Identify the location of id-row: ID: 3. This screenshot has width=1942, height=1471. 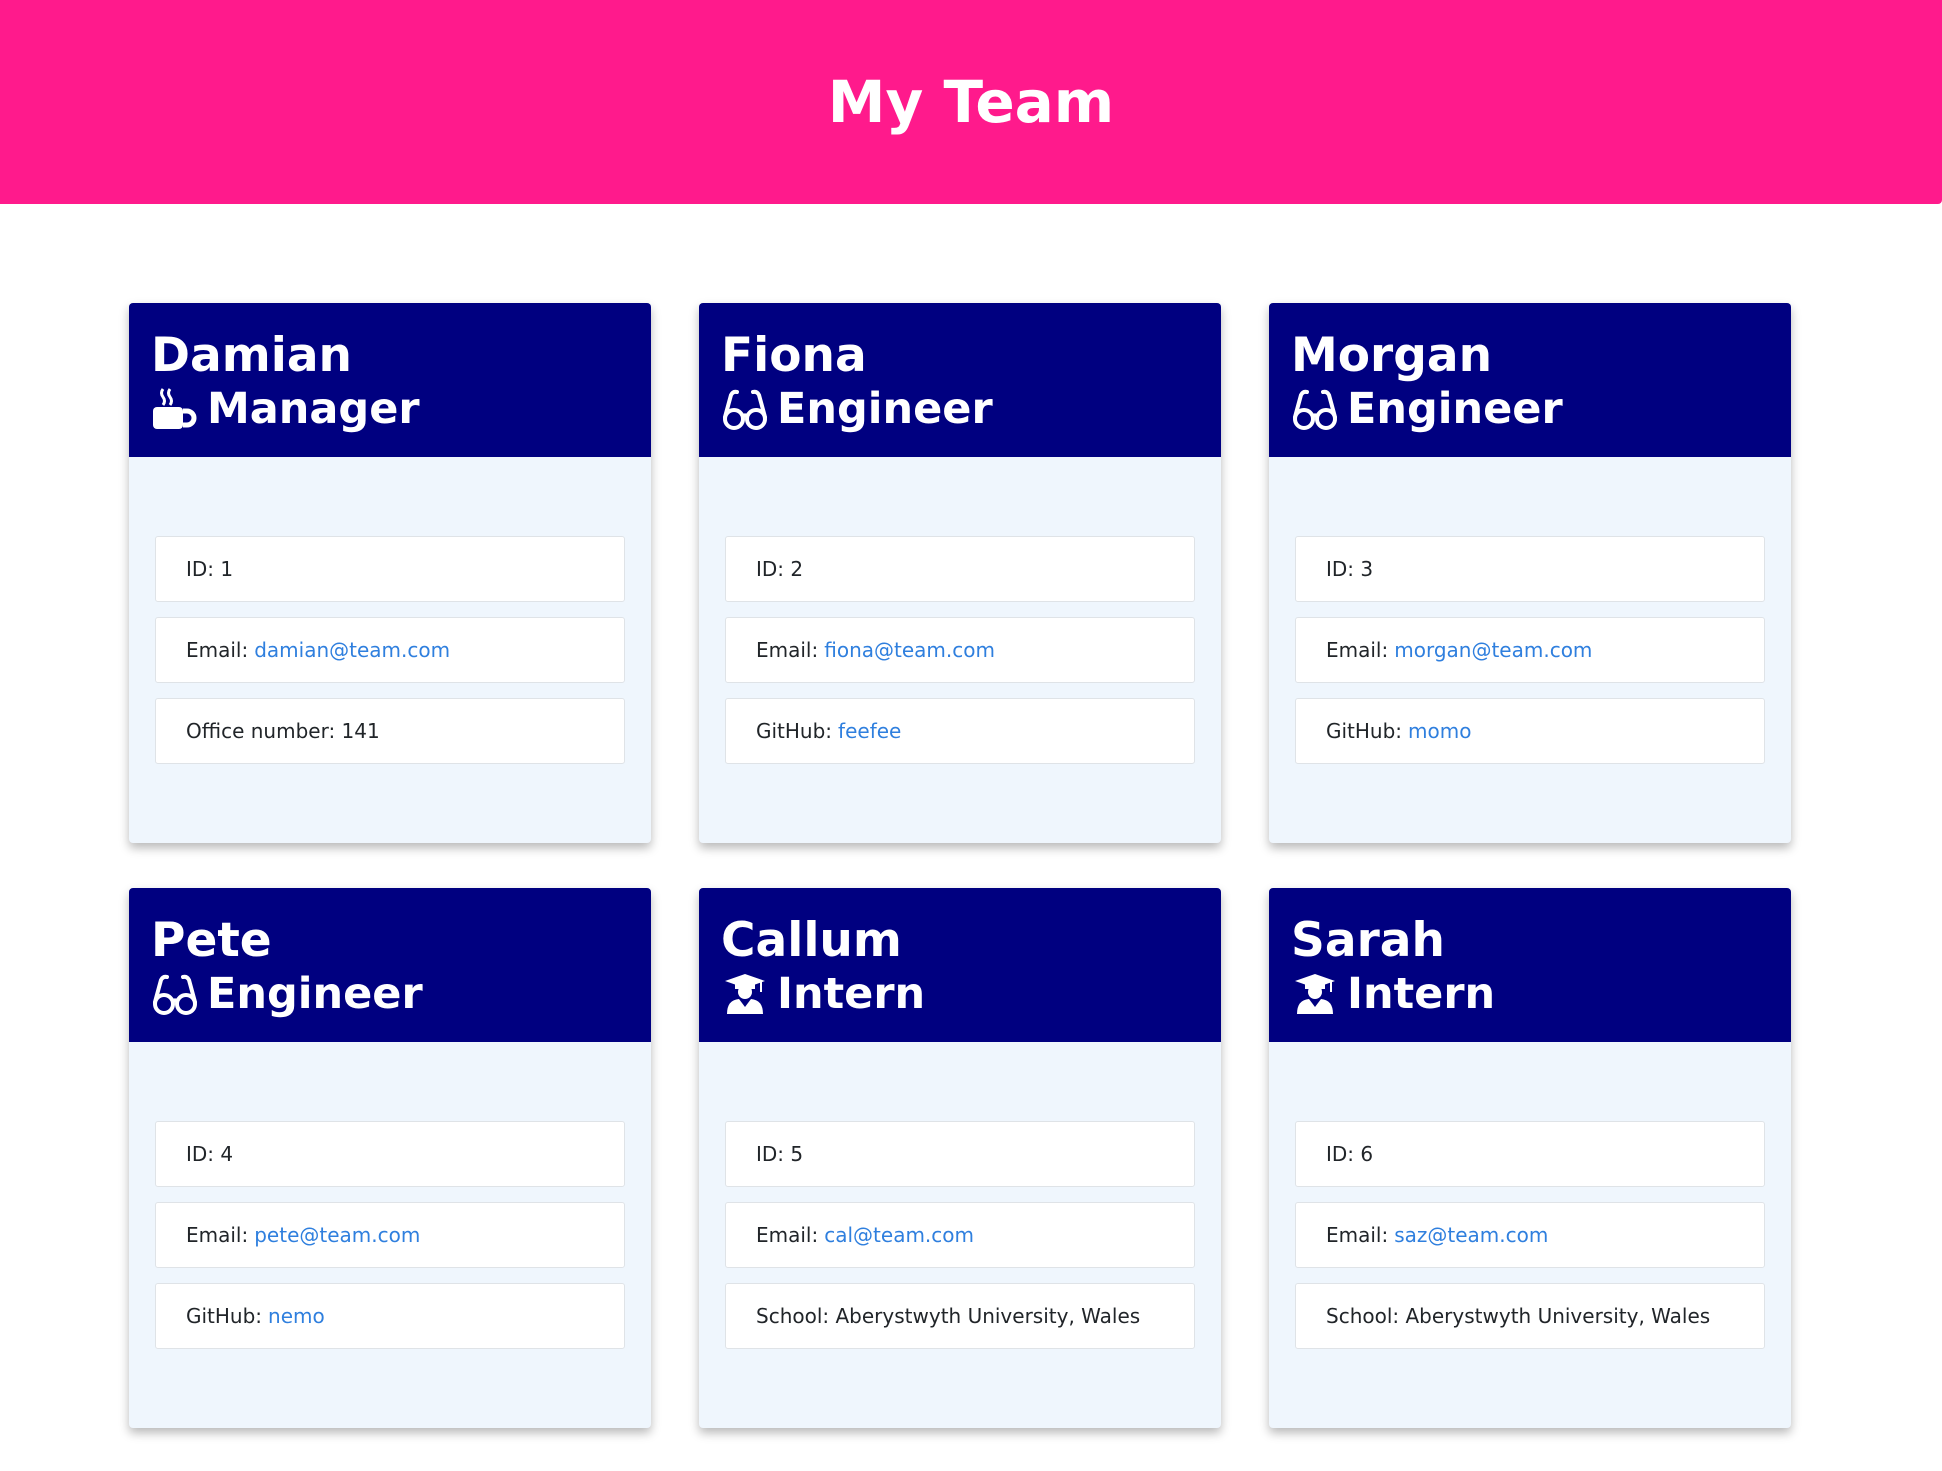
(1530, 569).